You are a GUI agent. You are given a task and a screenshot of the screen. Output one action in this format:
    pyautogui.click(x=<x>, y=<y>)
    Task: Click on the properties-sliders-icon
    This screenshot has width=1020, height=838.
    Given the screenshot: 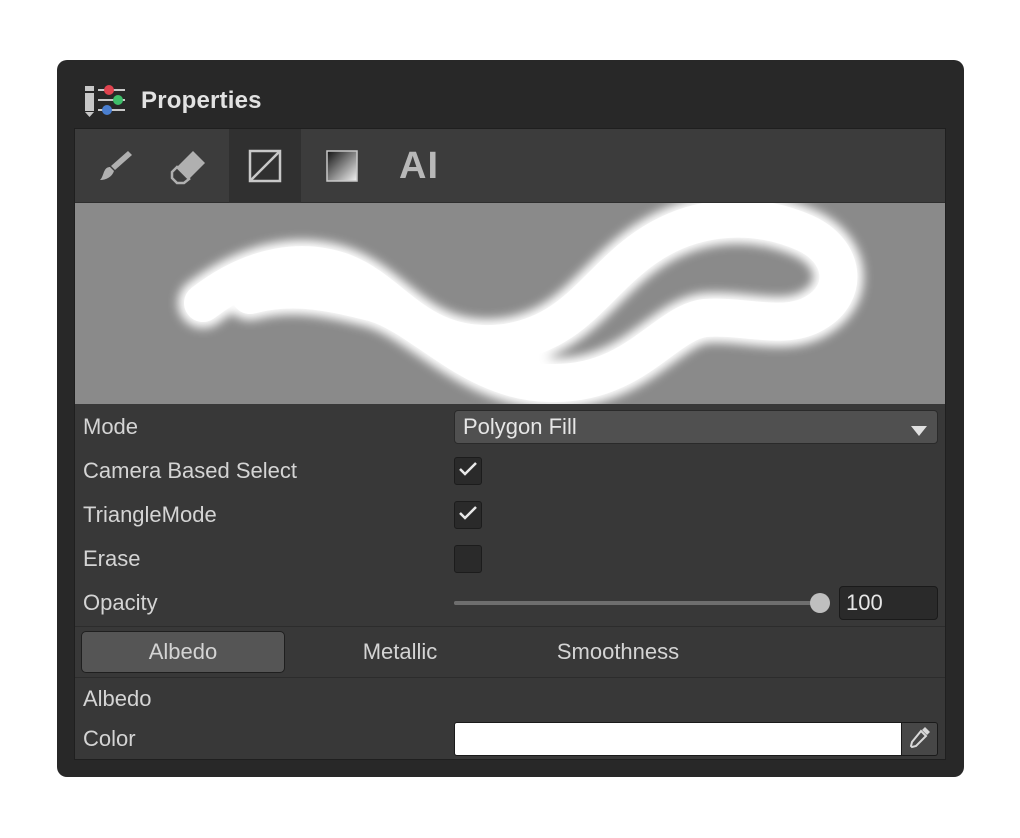 What is the action you would take?
    pyautogui.click(x=105, y=102)
    